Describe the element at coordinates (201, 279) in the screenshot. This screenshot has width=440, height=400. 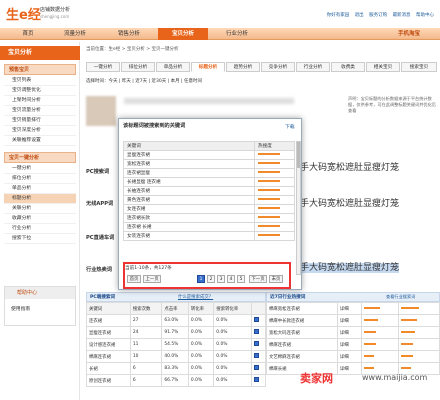
I see `page-1: 1` at that location.